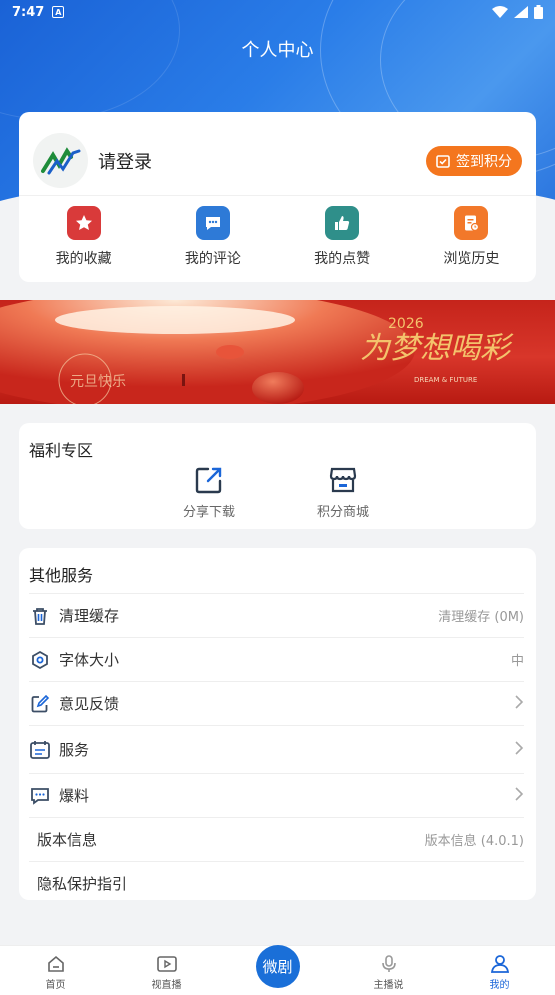  I want to click on edit-icon, so click(40, 704).